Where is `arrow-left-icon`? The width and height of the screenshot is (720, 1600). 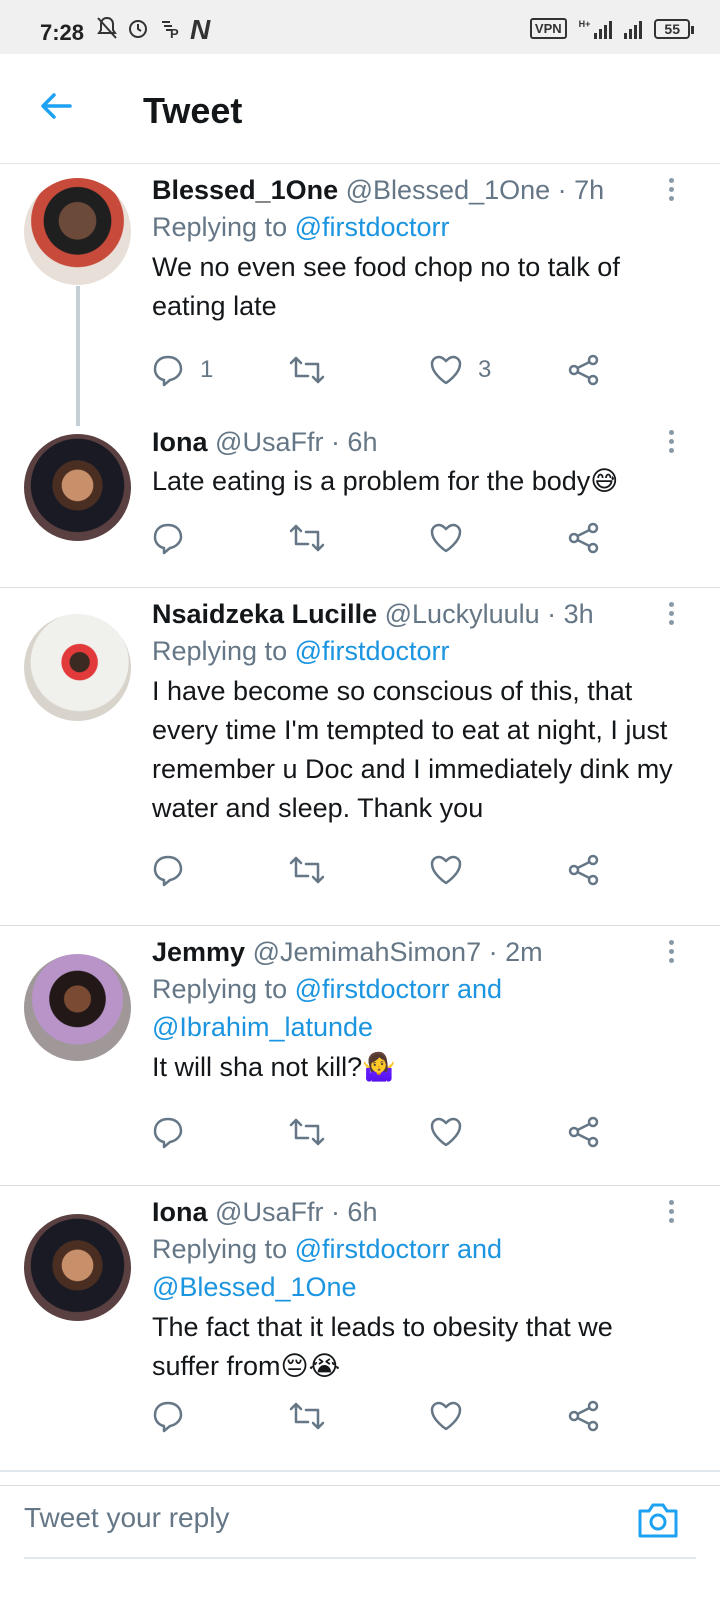 arrow-left-icon is located at coordinates (56, 106).